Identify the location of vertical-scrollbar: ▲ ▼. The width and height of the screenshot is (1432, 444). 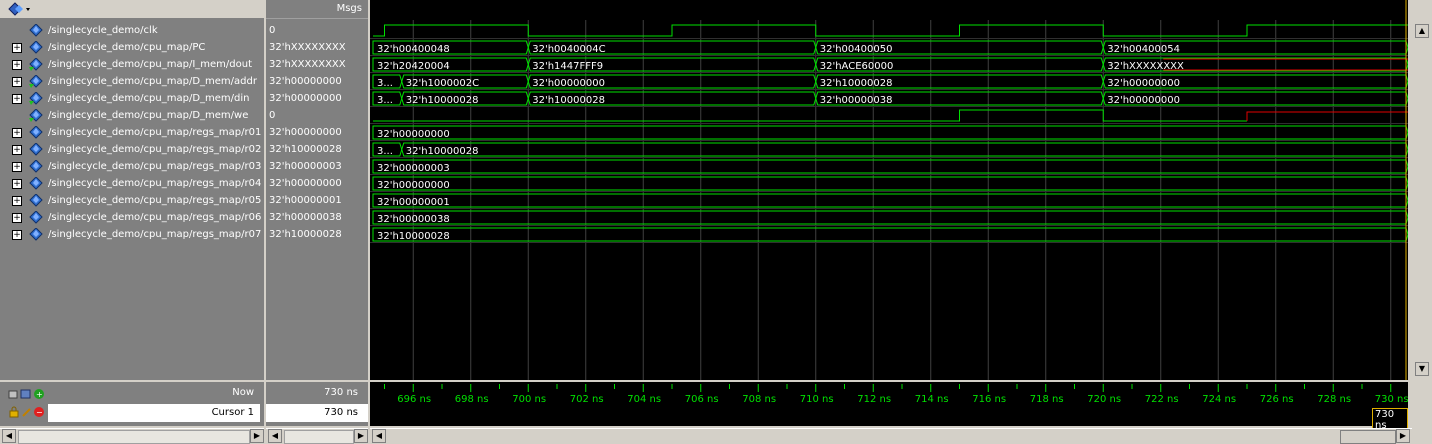
(1422, 200).